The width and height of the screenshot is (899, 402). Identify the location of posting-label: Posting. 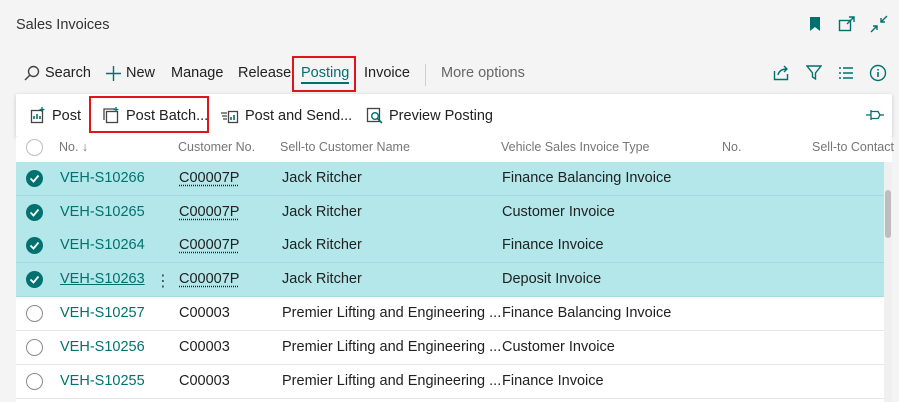
(325, 74).